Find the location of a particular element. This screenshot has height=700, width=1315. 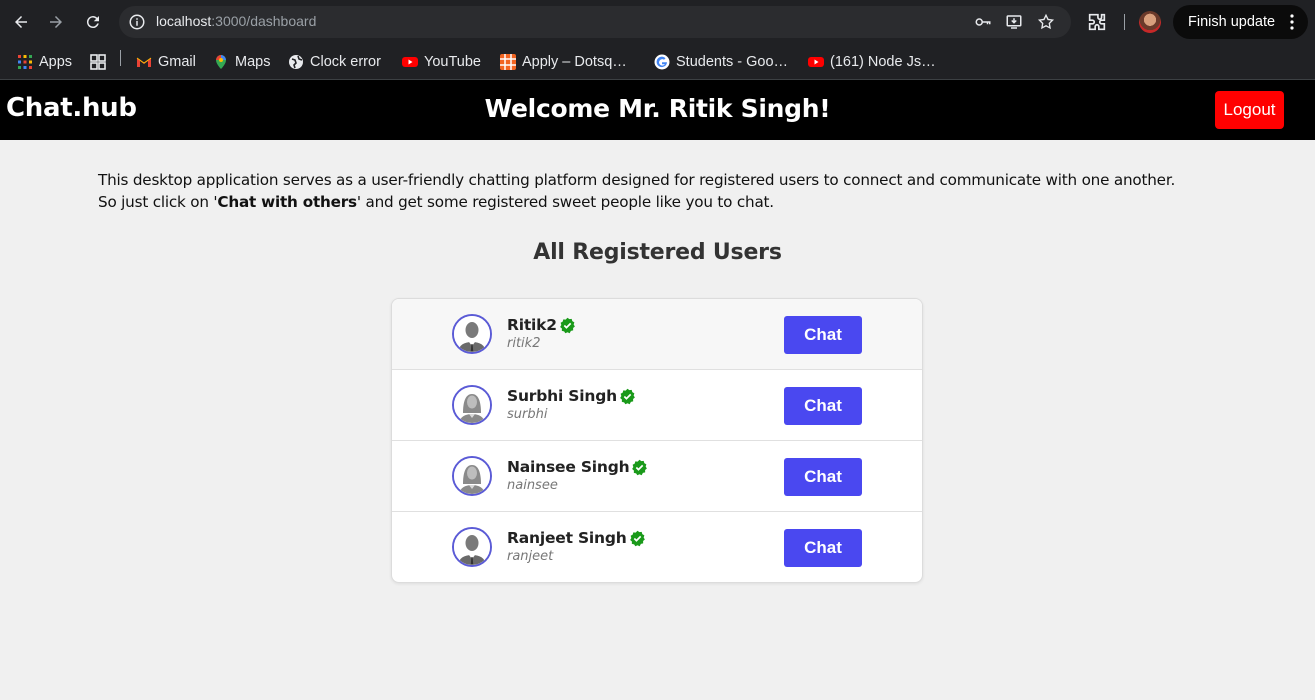

user-name: Surbhi Singh is located at coordinates (571, 396).